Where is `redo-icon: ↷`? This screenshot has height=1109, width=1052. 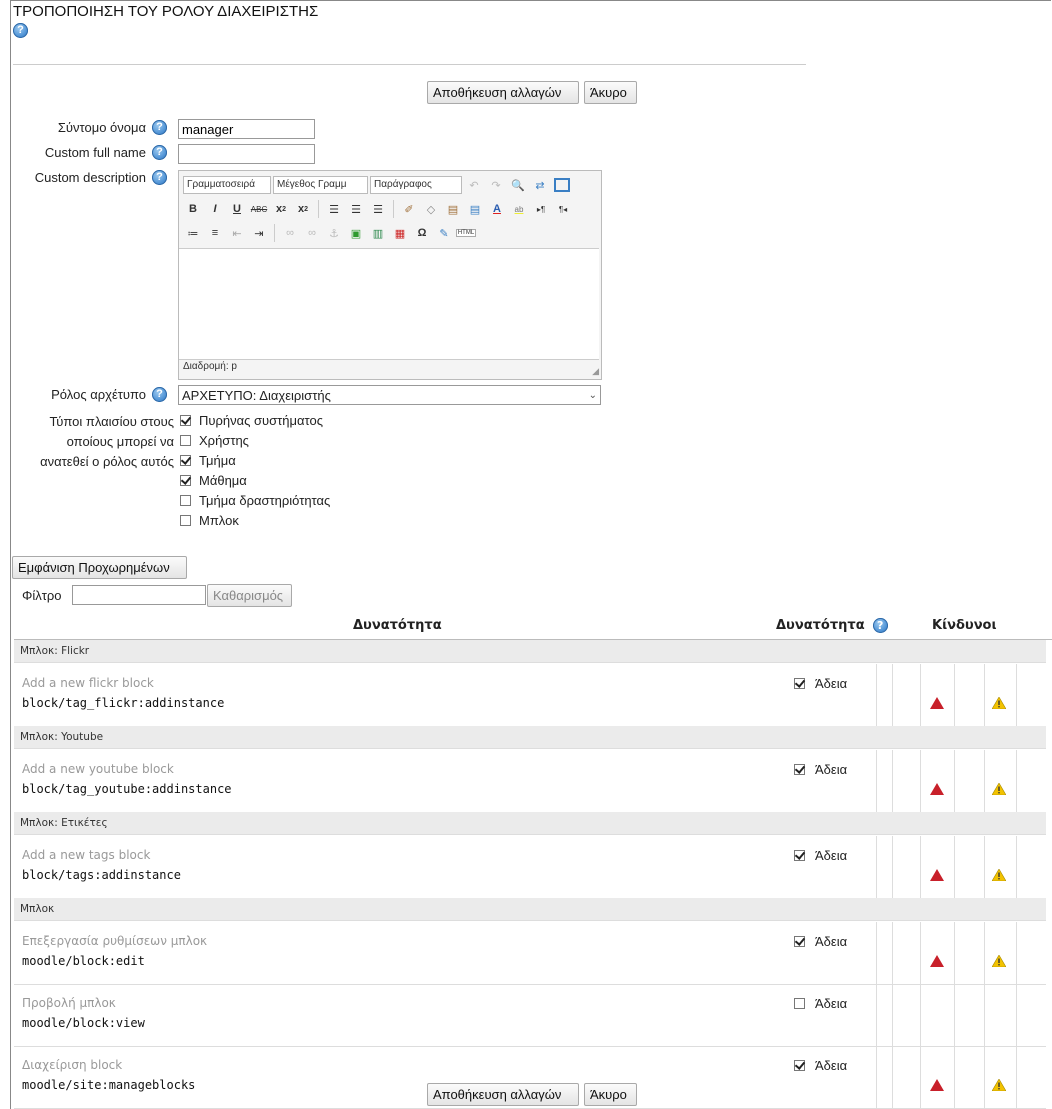
redo-icon: ↷ is located at coordinates (496, 185).